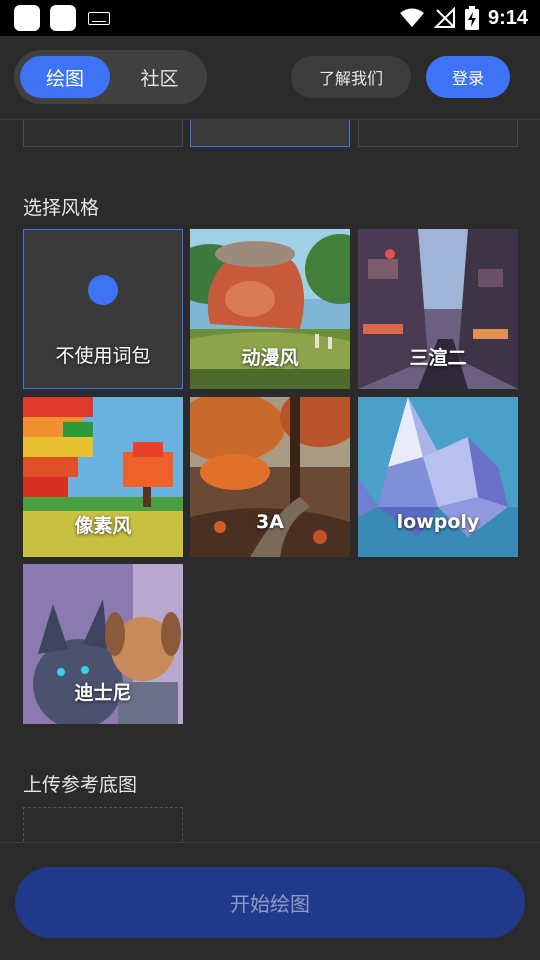 This screenshot has height=960, width=540. Describe the element at coordinates (103, 693) in the screenshot. I see `style-label: 迪士尼` at that location.